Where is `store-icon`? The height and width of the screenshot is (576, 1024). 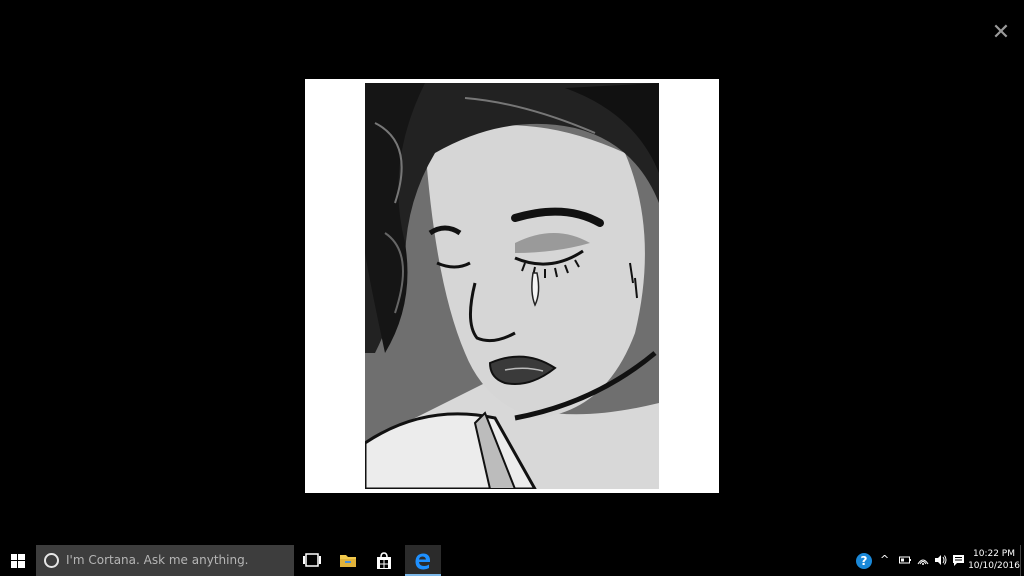 store-icon is located at coordinates (384, 560).